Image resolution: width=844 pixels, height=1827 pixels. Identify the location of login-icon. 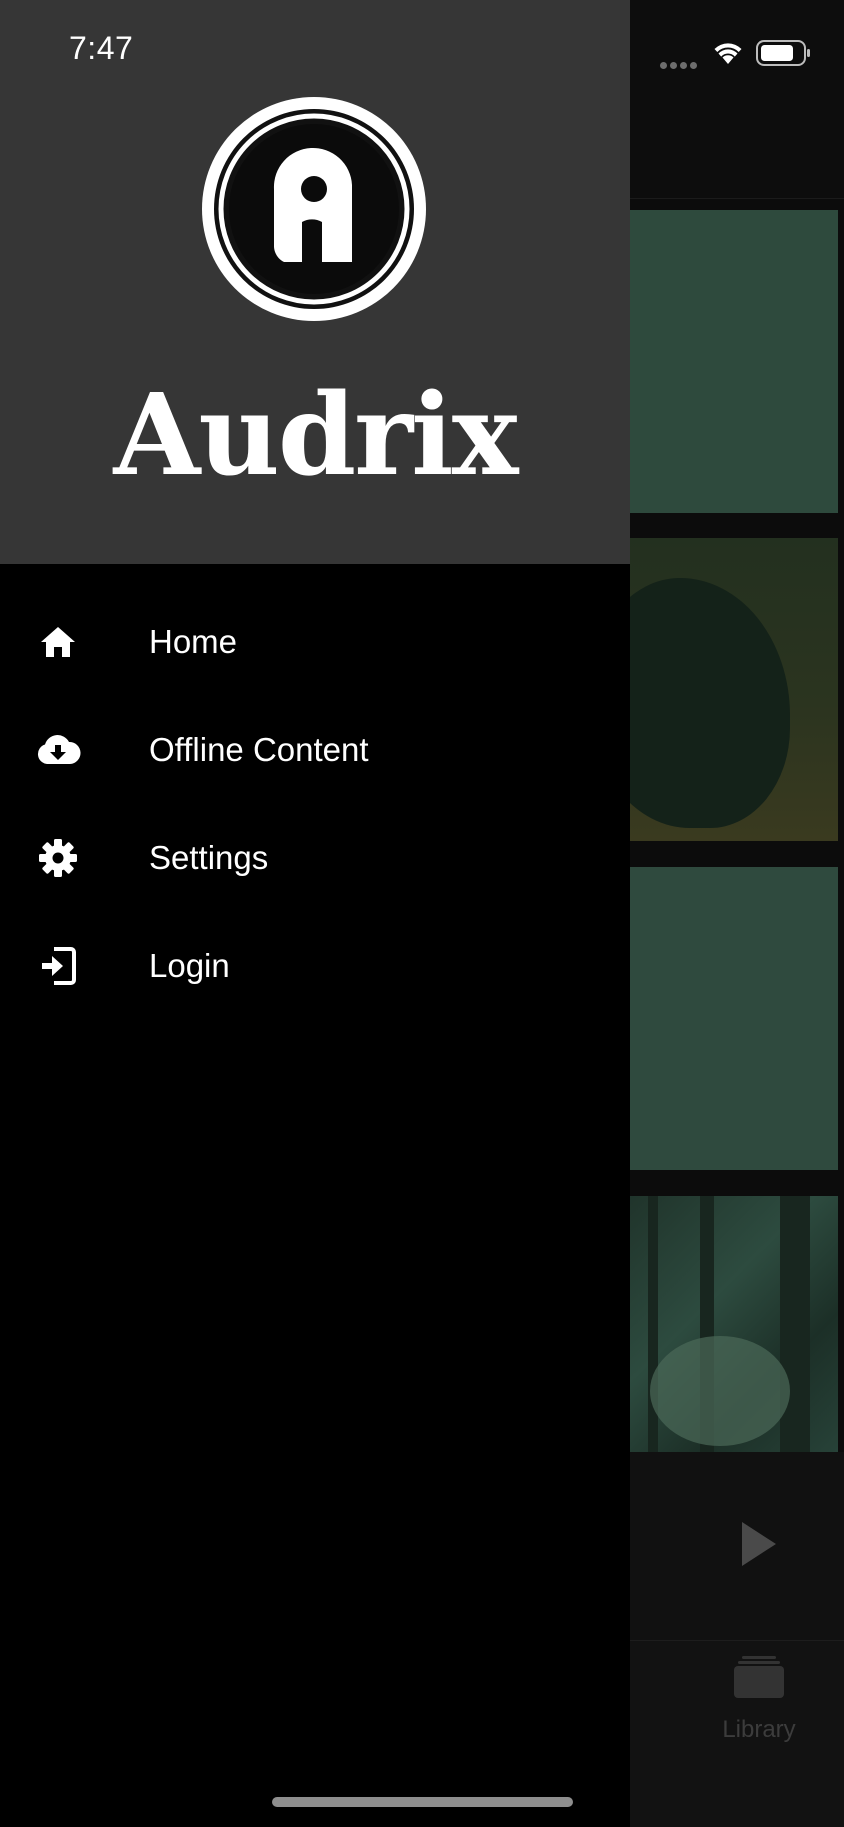
(58, 966).